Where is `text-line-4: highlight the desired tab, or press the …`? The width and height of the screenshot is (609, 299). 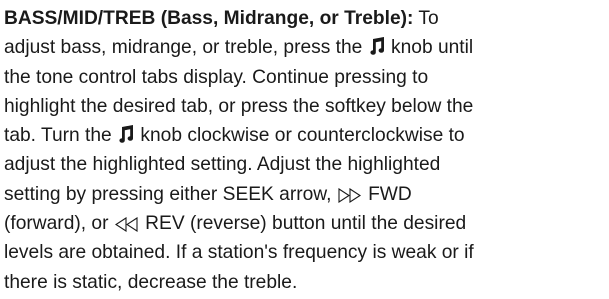
text-line-4: highlight the desired tab, or press the … is located at coordinates (305, 106).